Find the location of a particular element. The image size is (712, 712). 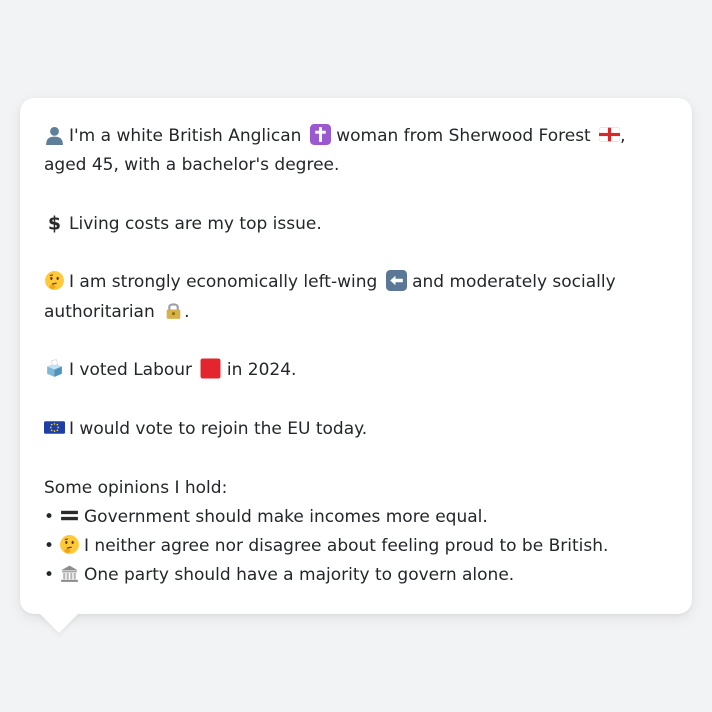

opinions-heading: Some opinions I hold: is located at coordinates (136, 487).